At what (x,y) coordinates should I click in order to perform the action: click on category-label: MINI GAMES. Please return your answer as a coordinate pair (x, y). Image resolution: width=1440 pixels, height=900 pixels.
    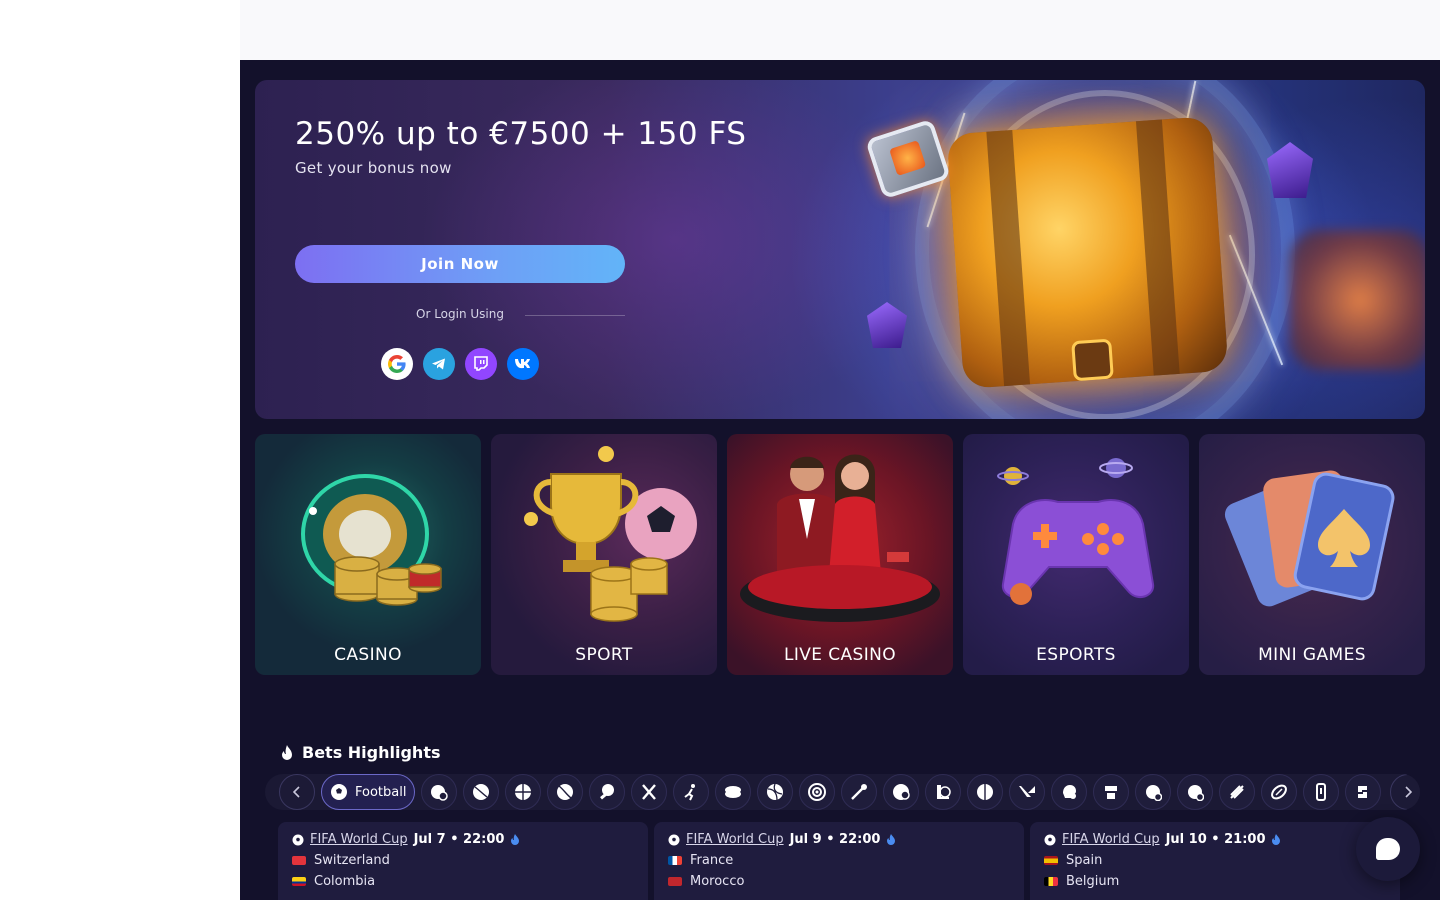
    Looking at the image, I should click on (1312, 655).